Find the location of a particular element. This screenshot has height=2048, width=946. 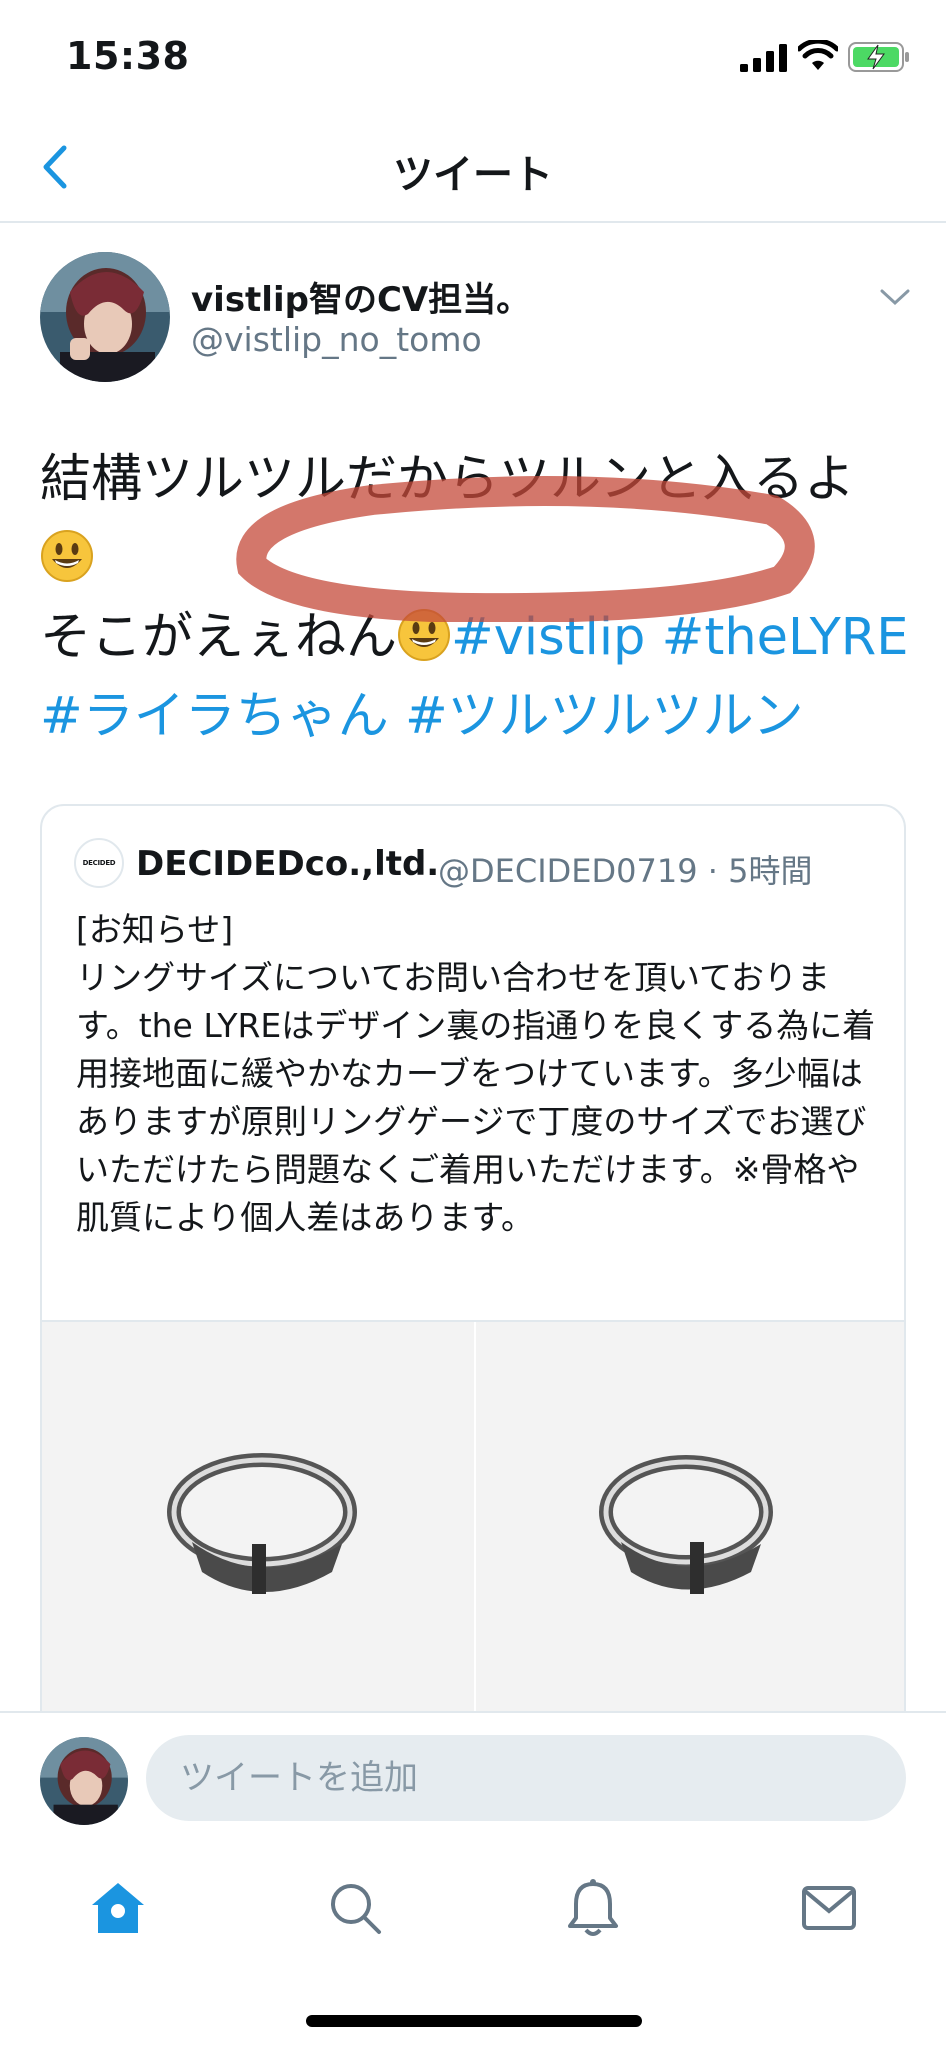

search-icon is located at coordinates (356, 1909).